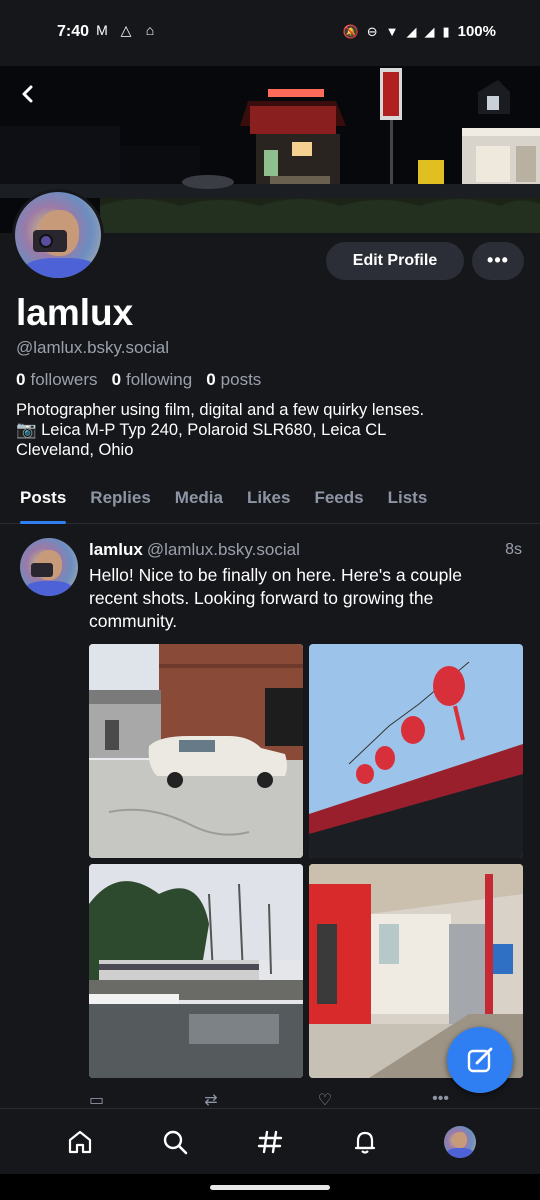 Image resolution: width=540 pixels, height=1200 pixels. Describe the element at coordinates (199, 500) in the screenshot. I see `tab-media: Media` at that location.